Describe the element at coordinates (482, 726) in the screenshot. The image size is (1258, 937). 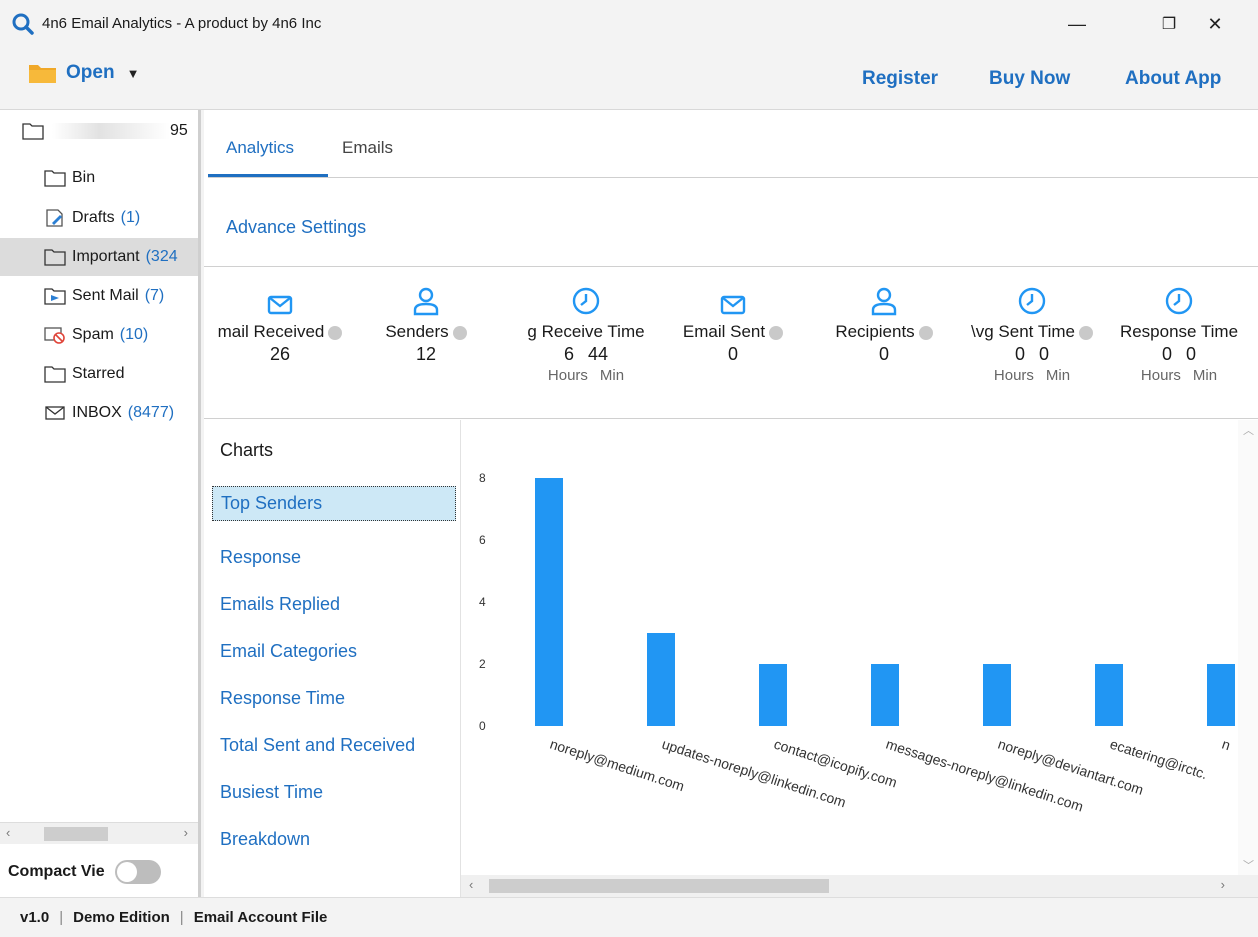
I see `y-tick-label: 0` at that location.